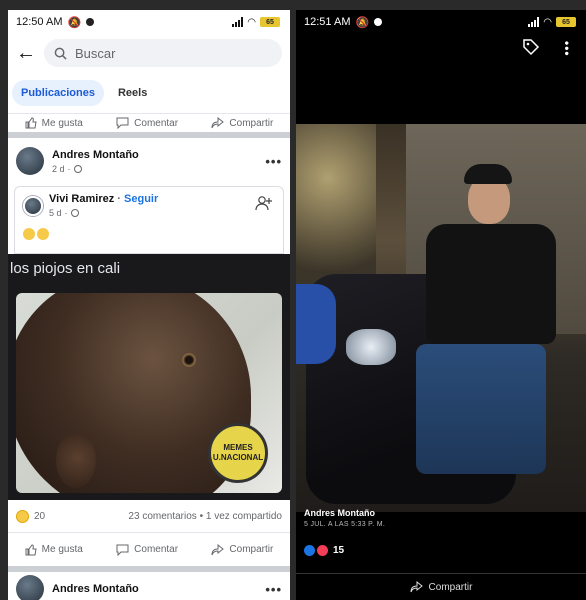 The image size is (586, 600). I want to click on search-input: Buscar, so click(163, 53).